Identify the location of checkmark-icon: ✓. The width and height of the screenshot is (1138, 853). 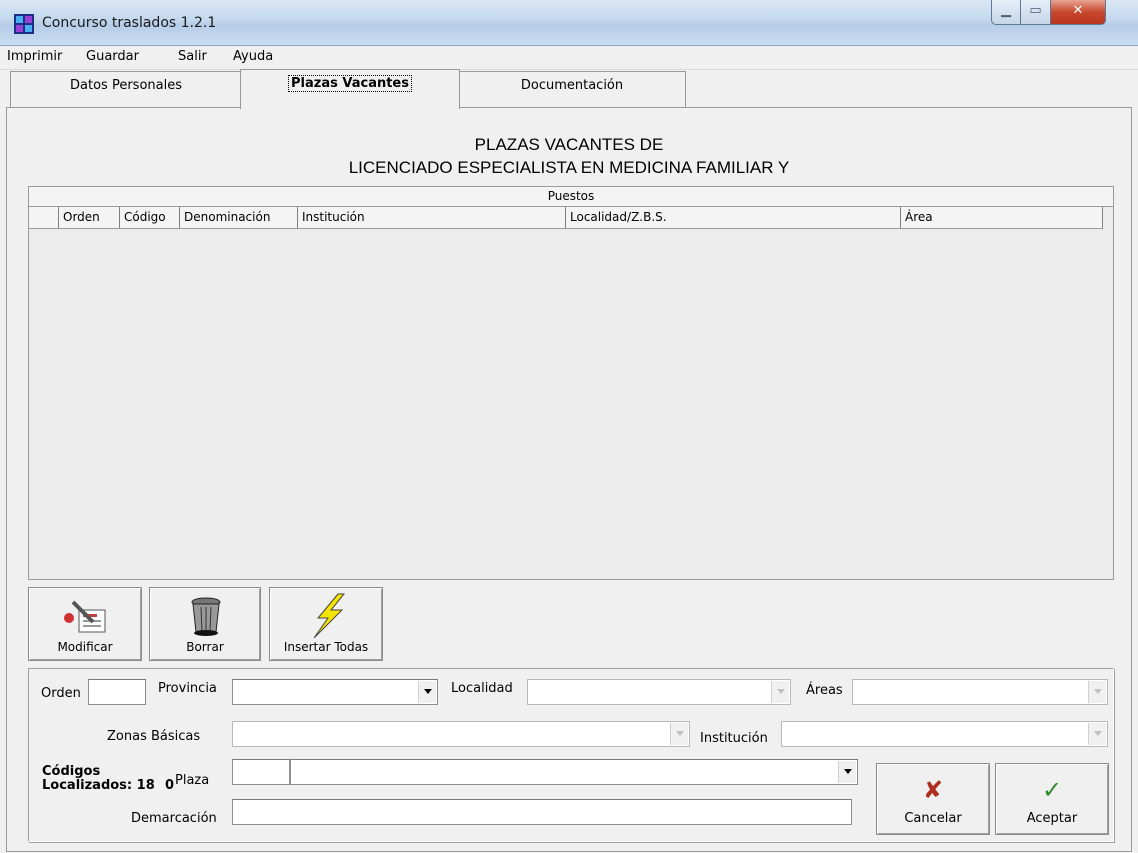
(1052, 790).